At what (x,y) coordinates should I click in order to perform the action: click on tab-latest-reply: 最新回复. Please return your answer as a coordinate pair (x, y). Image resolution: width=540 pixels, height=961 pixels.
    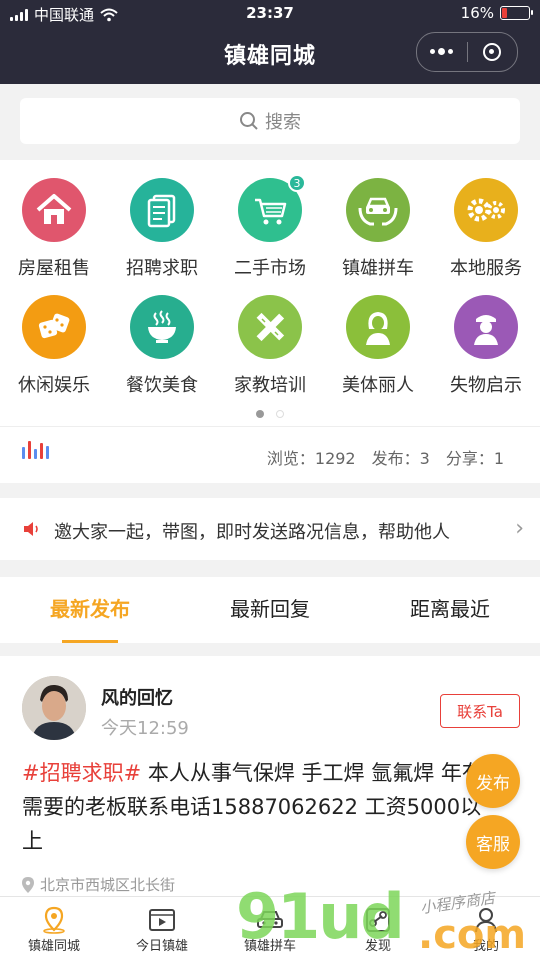
    Looking at the image, I should click on (270, 610).